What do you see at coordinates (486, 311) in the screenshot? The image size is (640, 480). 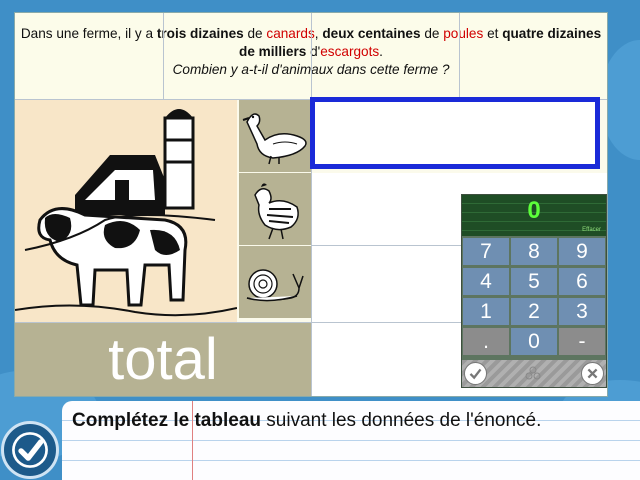 I see `key-1: 1` at bounding box center [486, 311].